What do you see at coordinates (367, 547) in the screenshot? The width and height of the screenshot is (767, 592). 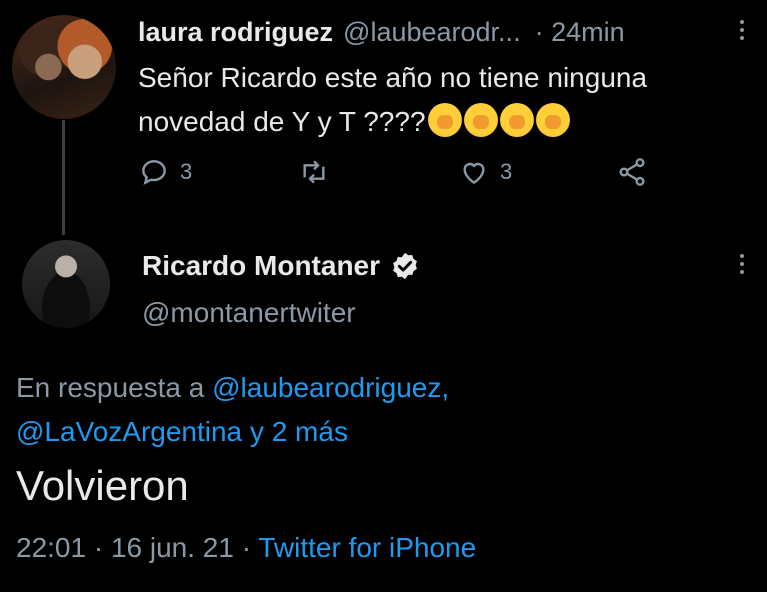 I see `tweet-source-link: Twitter for iPhone` at bounding box center [367, 547].